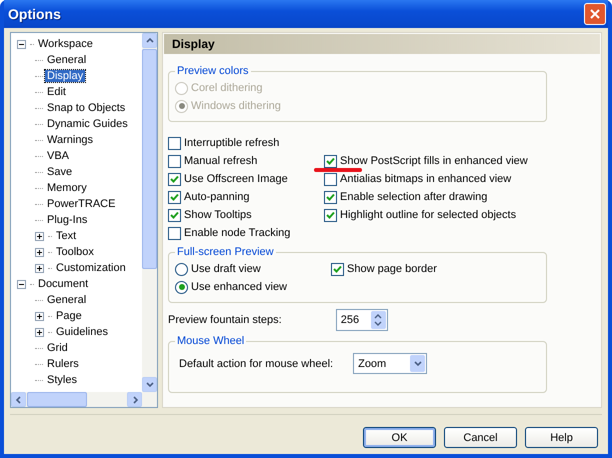 This screenshot has width=612, height=458. What do you see at coordinates (82, 332) in the screenshot?
I see `tree-item: Guidelines` at bounding box center [82, 332].